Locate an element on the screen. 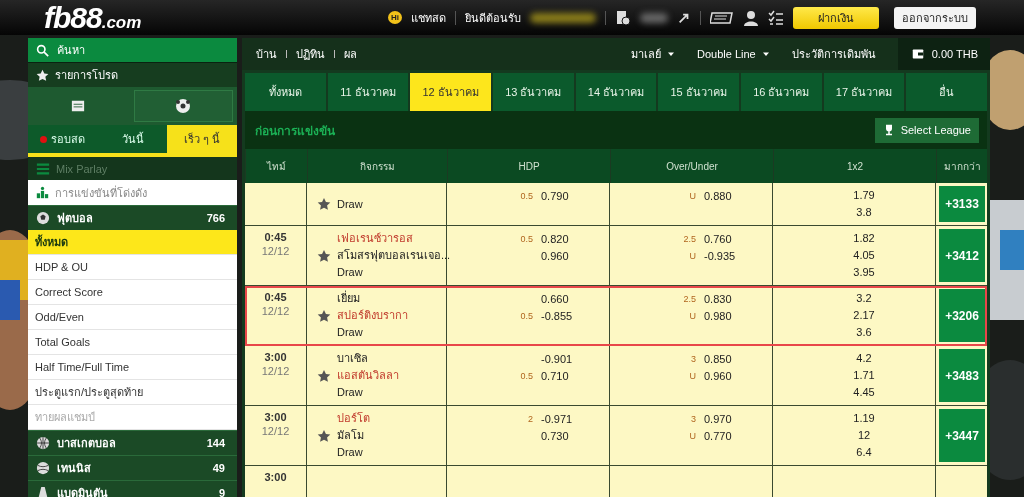  sport-row: แบดมินตัน 9 is located at coordinates (132, 488).